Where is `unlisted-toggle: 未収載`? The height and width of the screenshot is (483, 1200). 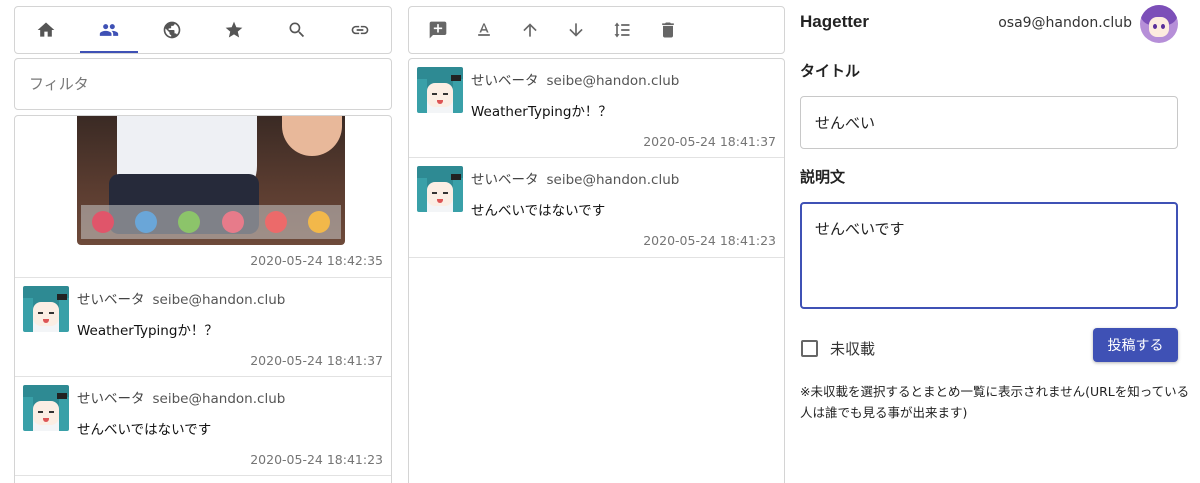
unlisted-toggle: 未収載 is located at coordinates (838, 348).